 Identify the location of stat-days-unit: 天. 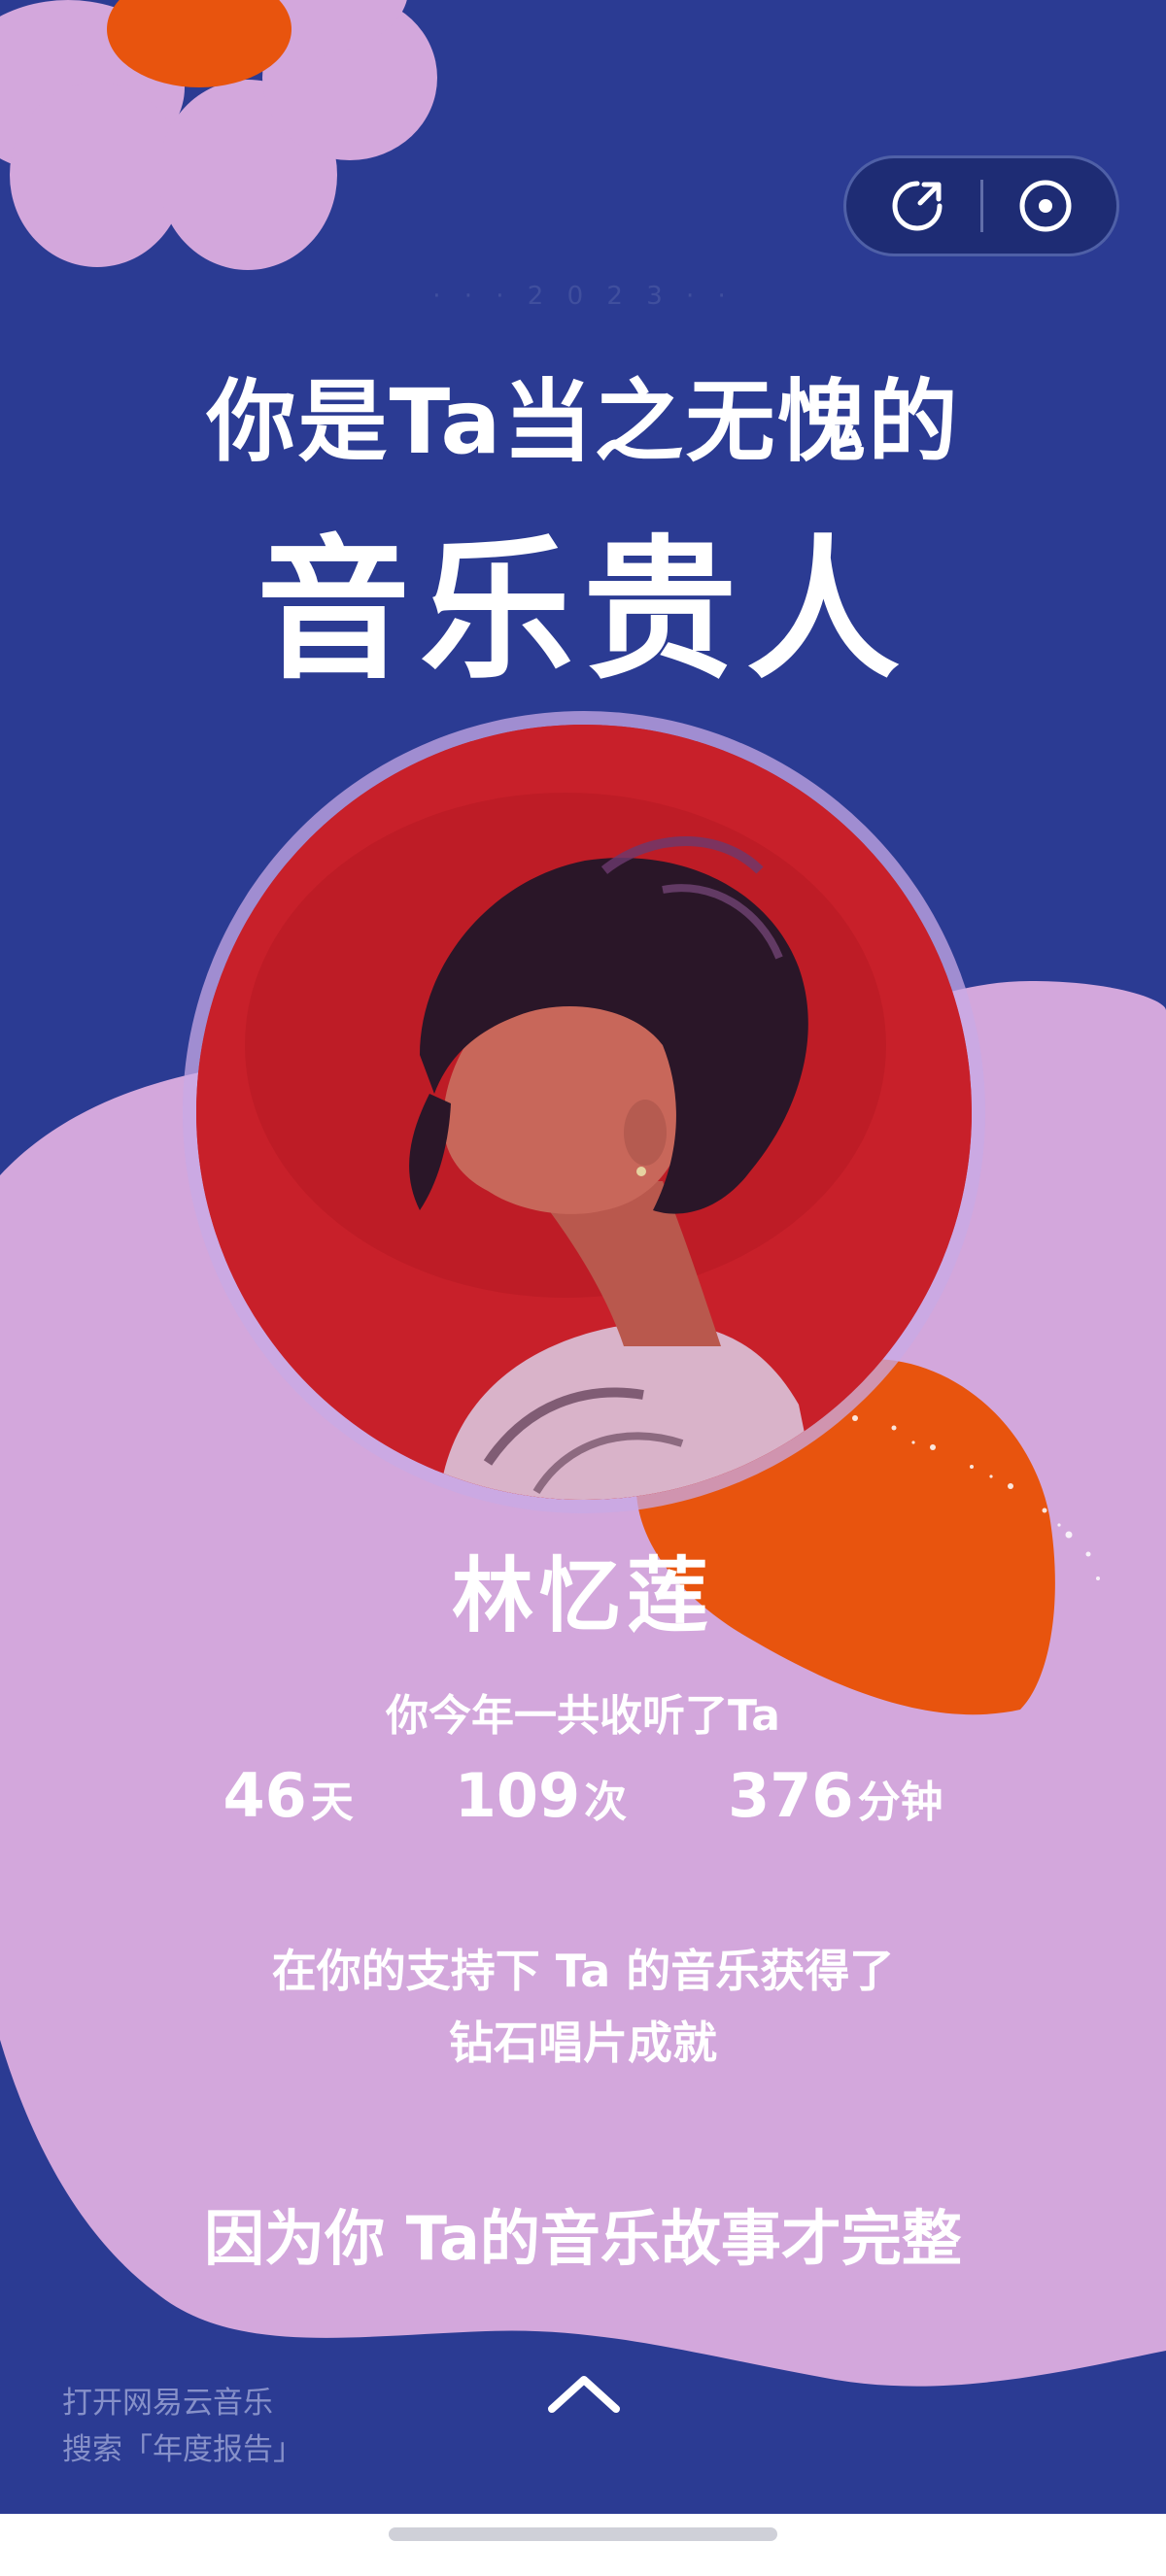
(332, 1802).